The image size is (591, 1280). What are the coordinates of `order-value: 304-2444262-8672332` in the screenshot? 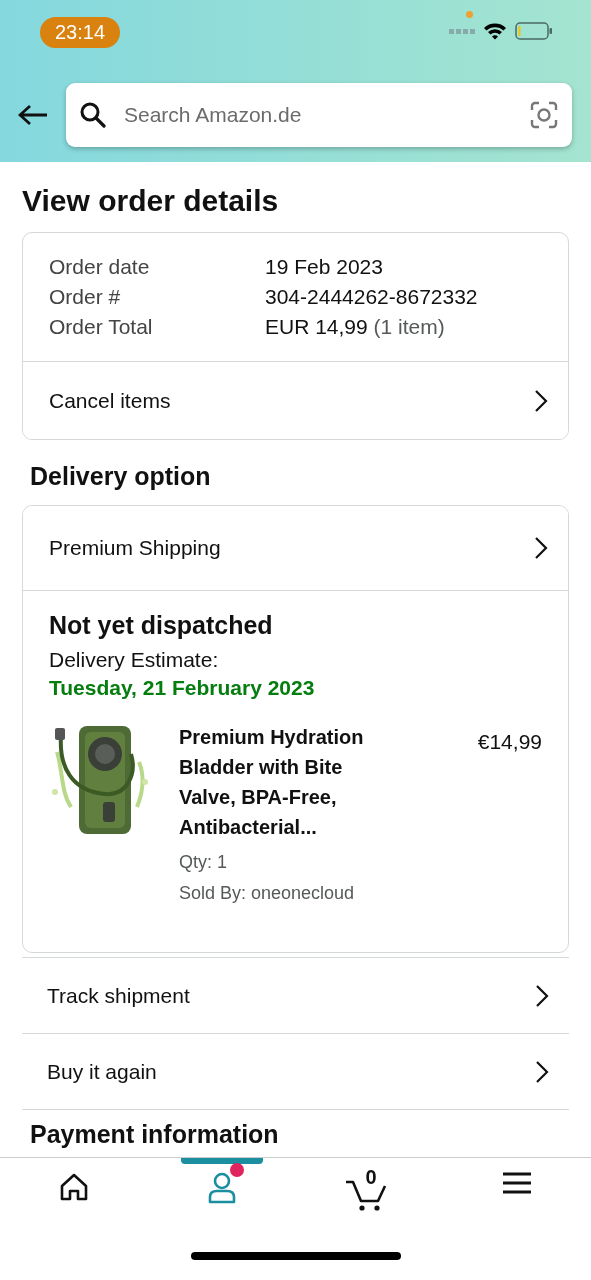 It's located at (372, 297).